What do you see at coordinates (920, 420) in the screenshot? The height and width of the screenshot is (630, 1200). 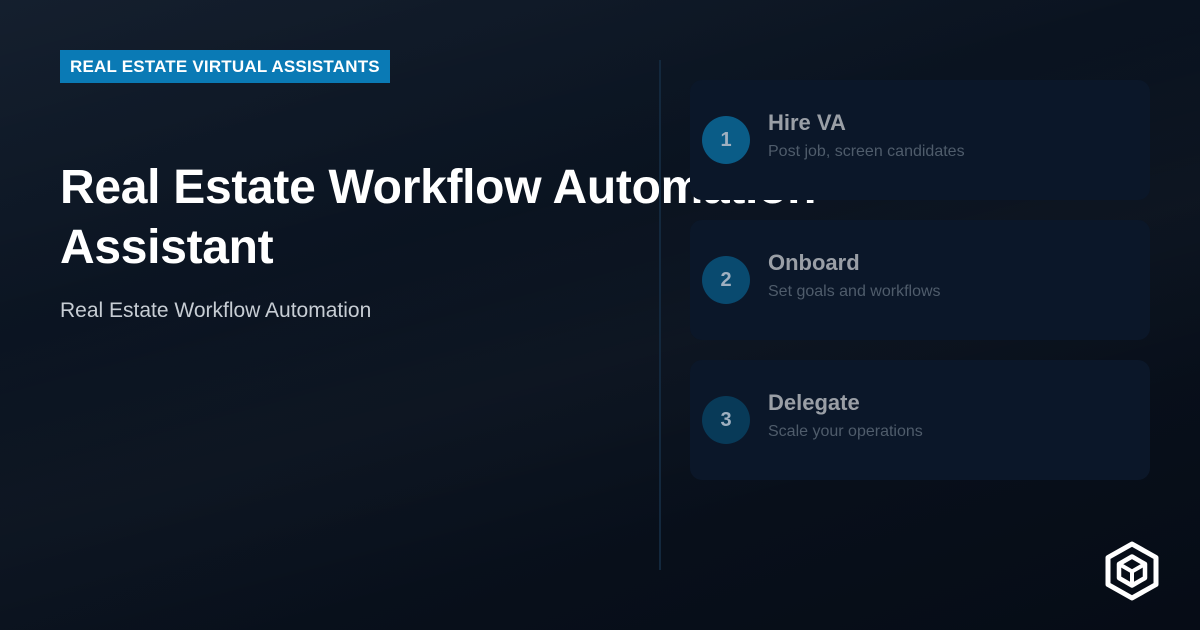 I see `step-card-delegate: 3 Delegate Scale your operations` at bounding box center [920, 420].